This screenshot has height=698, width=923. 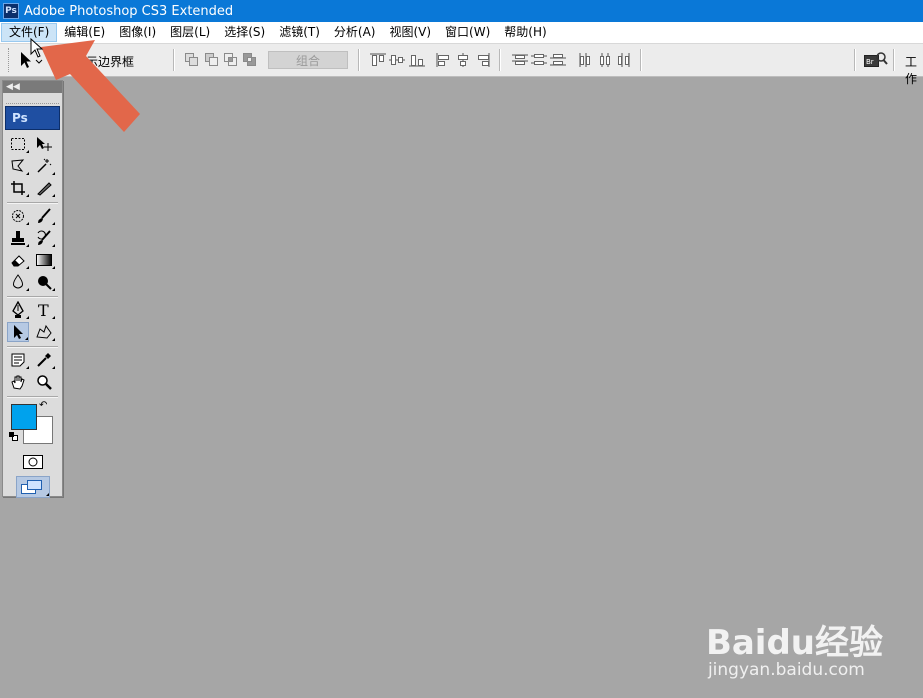 What do you see at coordinates (18, 260) in the screenshot?
I see `eraser-tool-icon` at bounding box center [18, 260].